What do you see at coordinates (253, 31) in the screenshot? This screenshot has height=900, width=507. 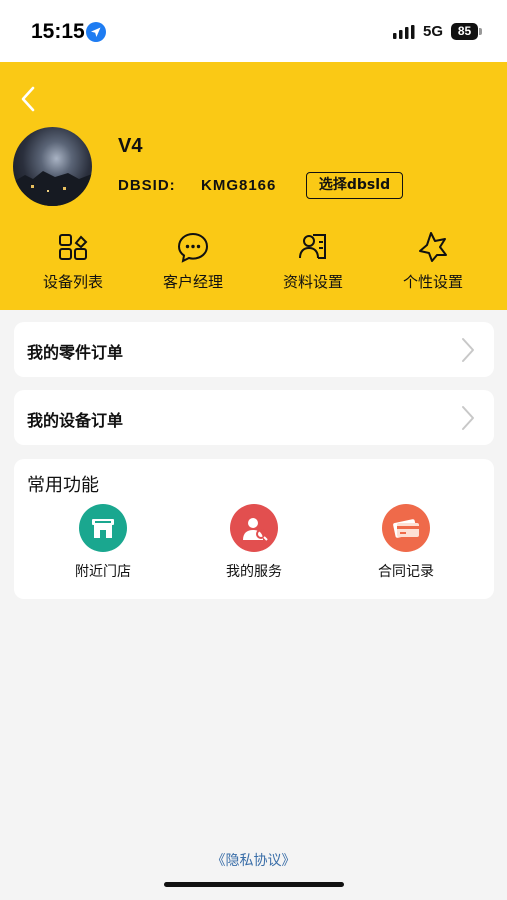 I see `status-bar: 15:15 5G 85` at bounding box center [253, 31].